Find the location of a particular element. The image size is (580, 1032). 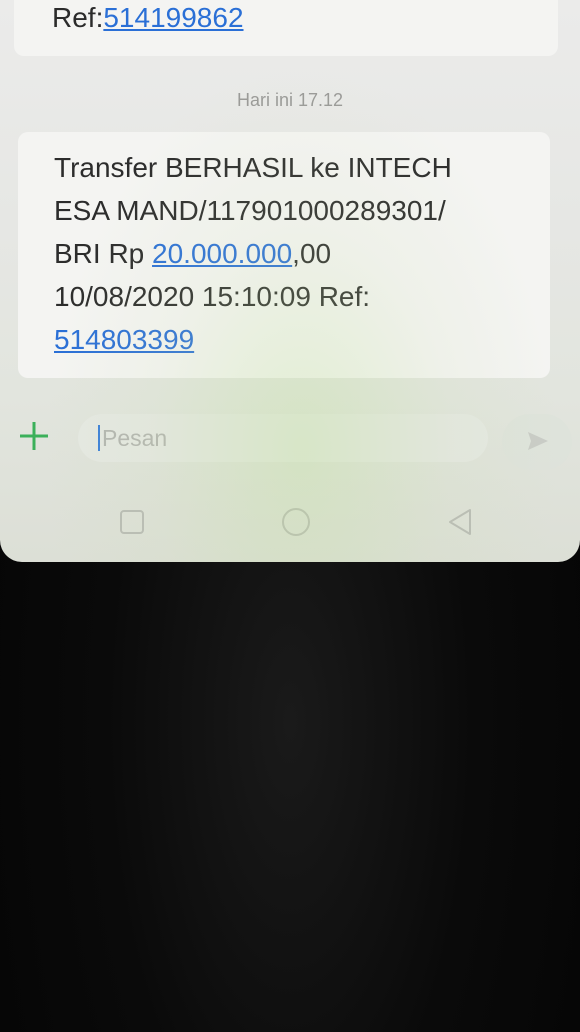

message-line: Transfer BERHASIL ke INTECH is located at coordinates (253, 167).